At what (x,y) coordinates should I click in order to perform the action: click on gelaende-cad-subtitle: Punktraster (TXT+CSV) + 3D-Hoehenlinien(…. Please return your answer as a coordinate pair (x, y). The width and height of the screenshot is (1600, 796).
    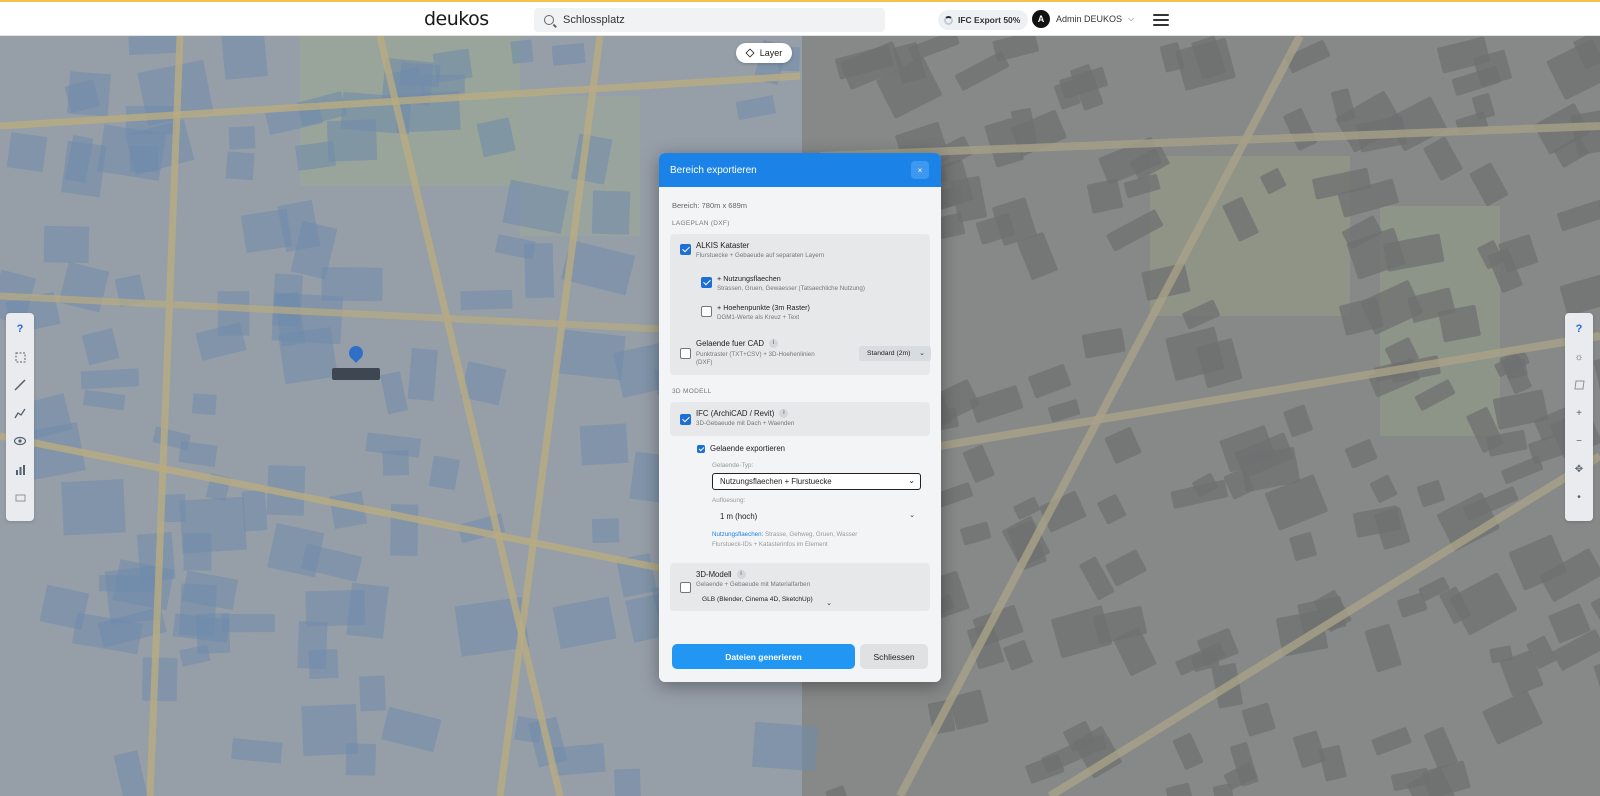
    Looking at the image, I should click on (755, 358).